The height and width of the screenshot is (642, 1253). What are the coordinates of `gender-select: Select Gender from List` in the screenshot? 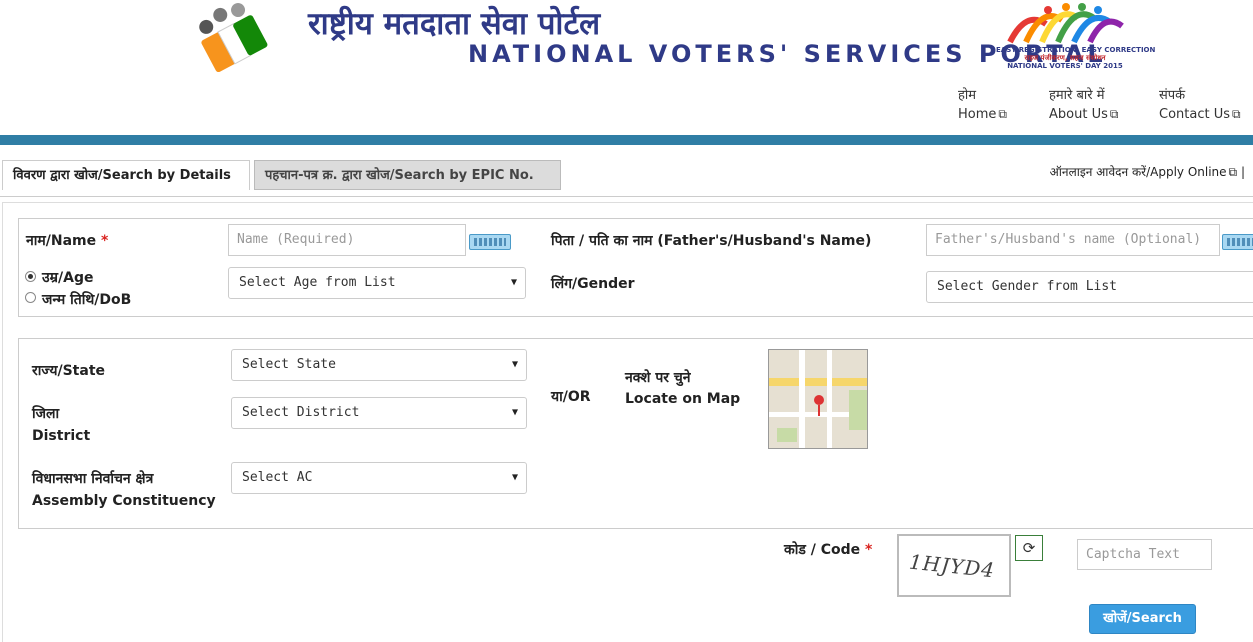 It's located at (1089, 287).